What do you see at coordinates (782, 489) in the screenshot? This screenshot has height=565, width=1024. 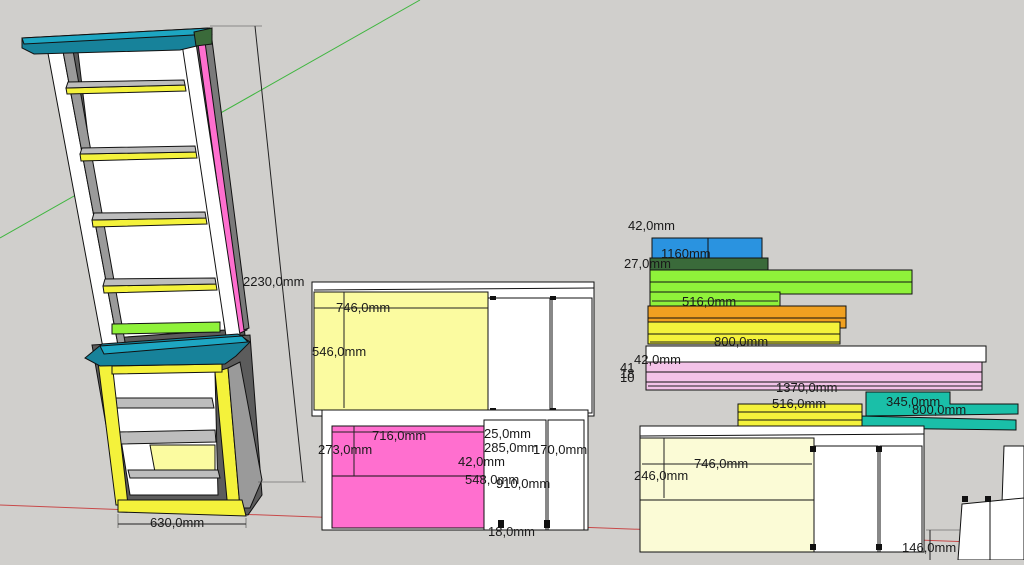 I see `panel-right-group` at bounding box center [782, 489].